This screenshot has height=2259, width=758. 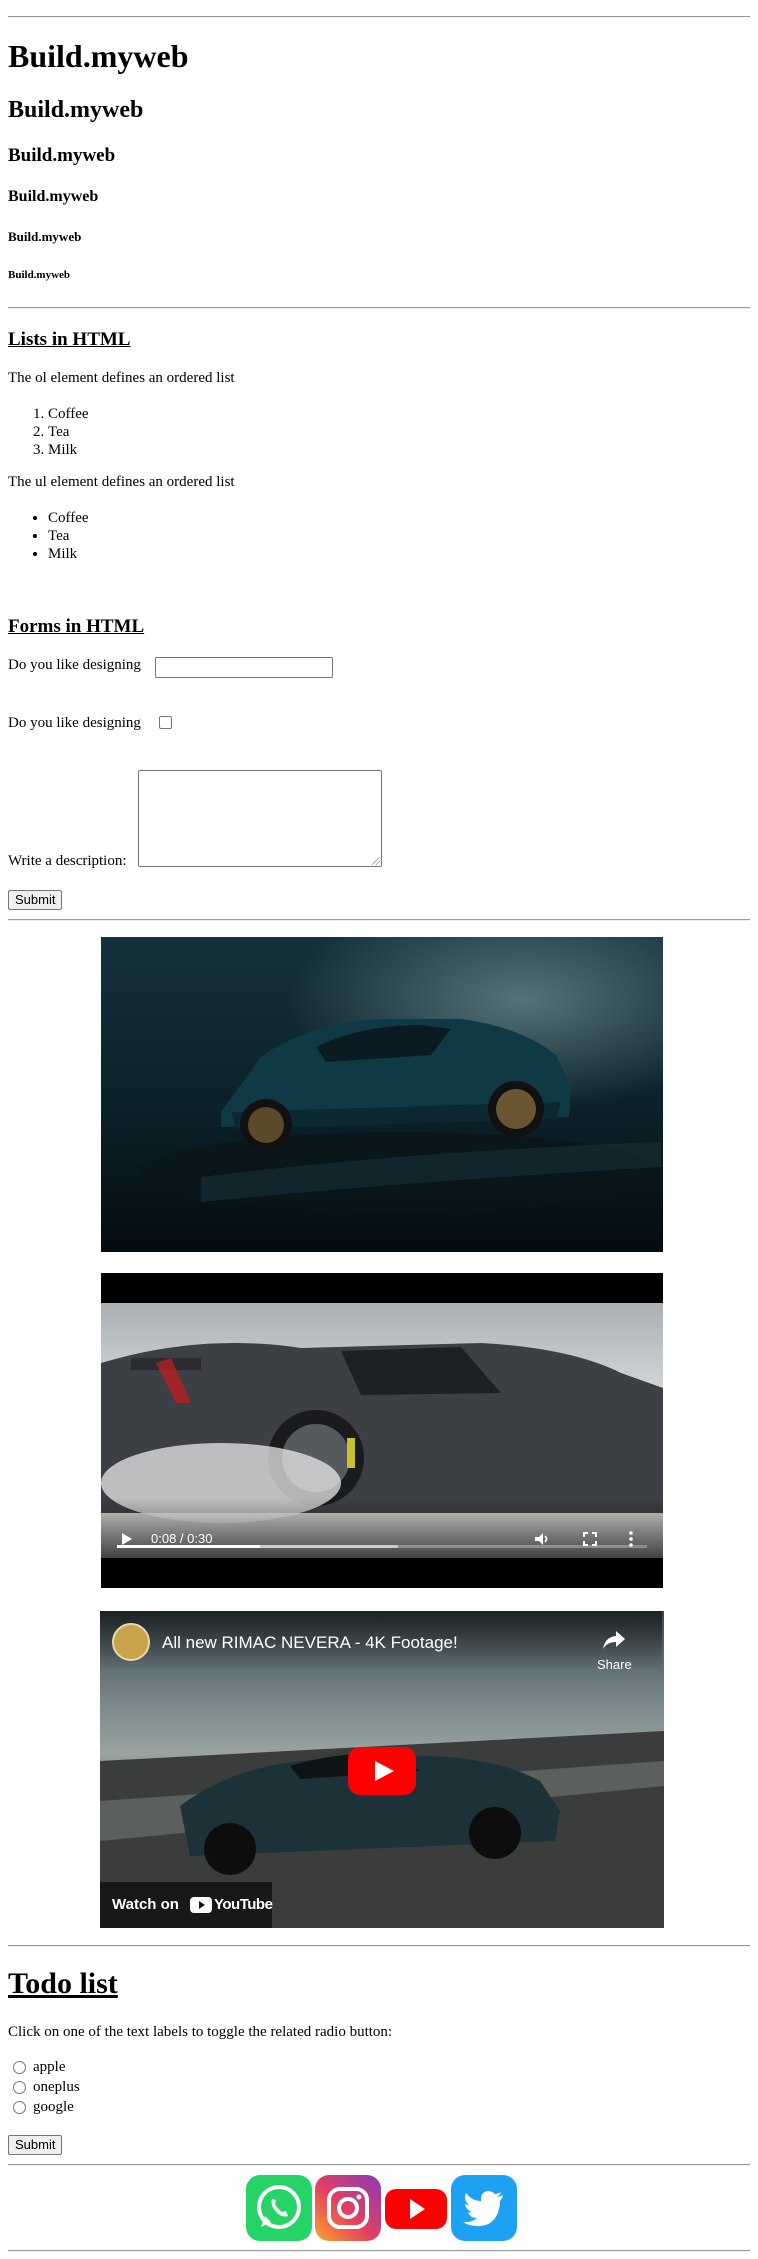 I want to click on heading-3: Build.myweb, so click(x=62, y=155).